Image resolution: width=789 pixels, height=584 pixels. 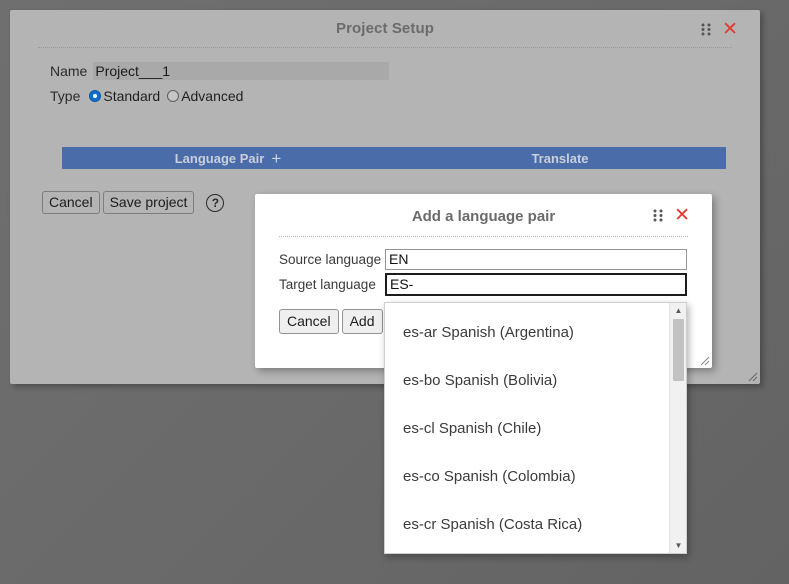 I want to click on list-item: es-cl Spanish (Chile), so click(x=527, y=428).